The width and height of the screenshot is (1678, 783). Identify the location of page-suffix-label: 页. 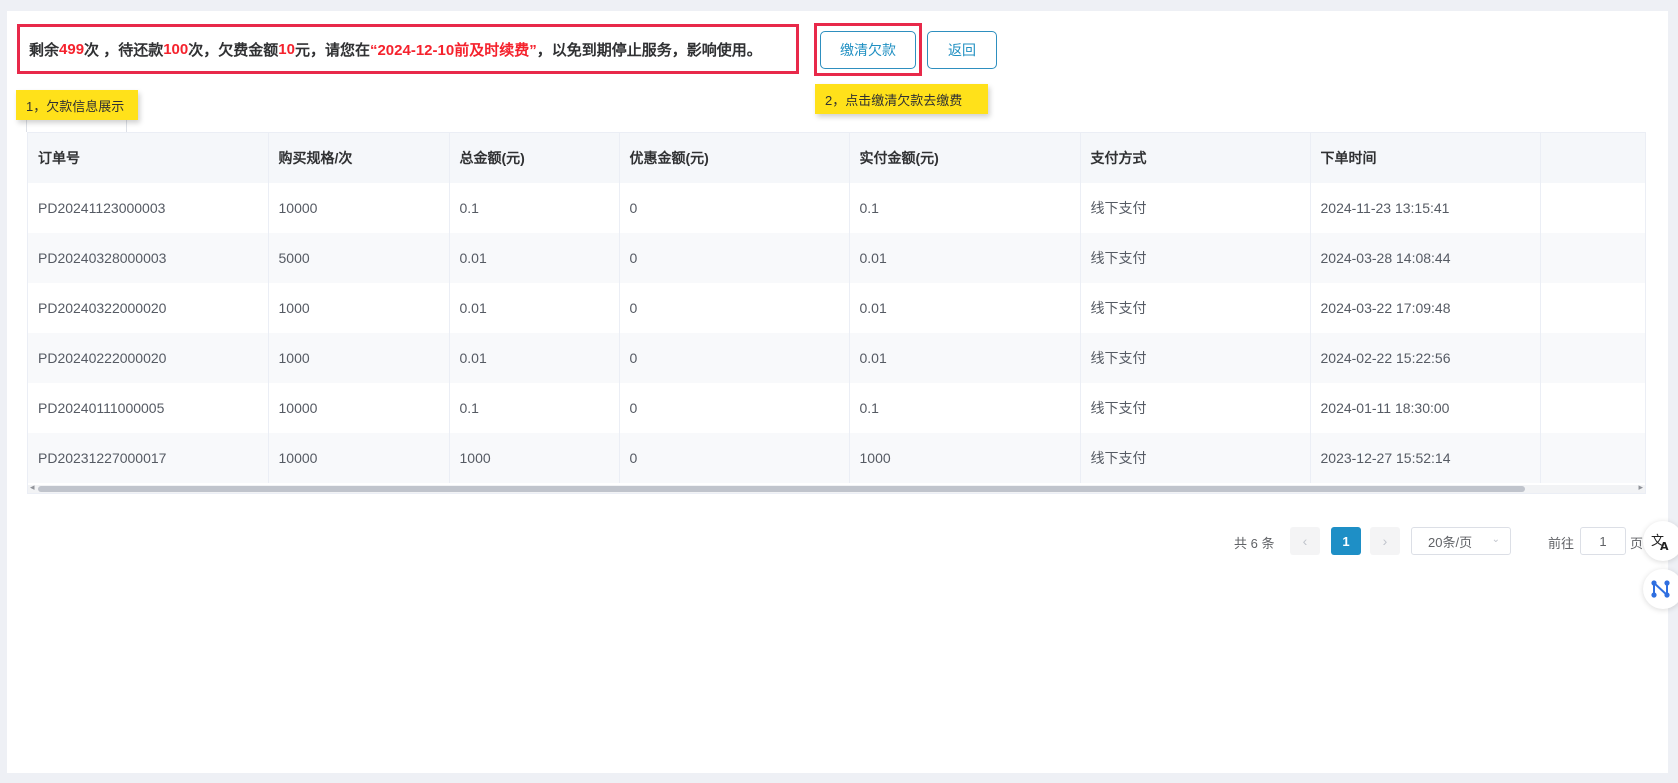
(1637, 543).